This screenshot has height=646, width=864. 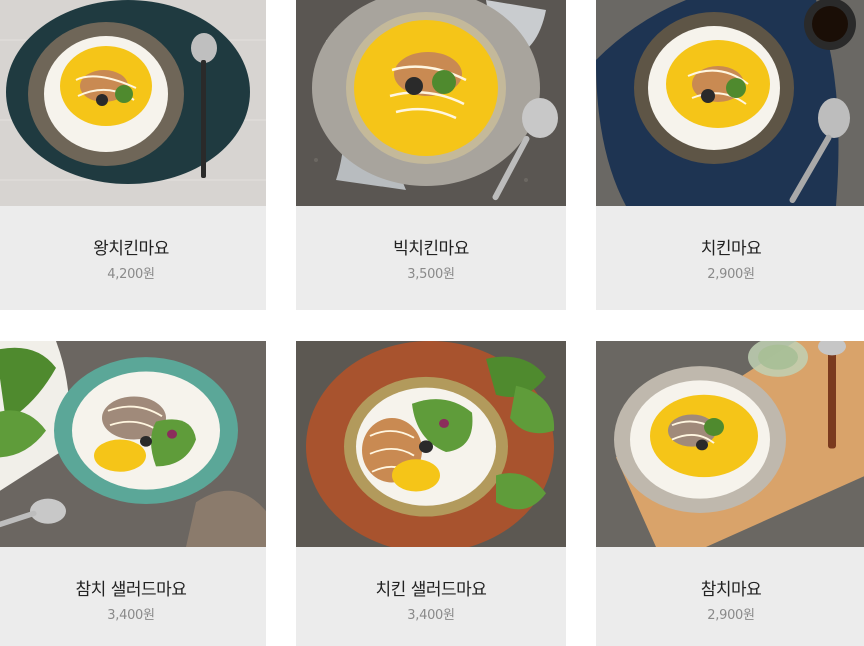 I want to click on menu-item-info: 빅치킨마요 3,500원, so click(x=431, y=258).